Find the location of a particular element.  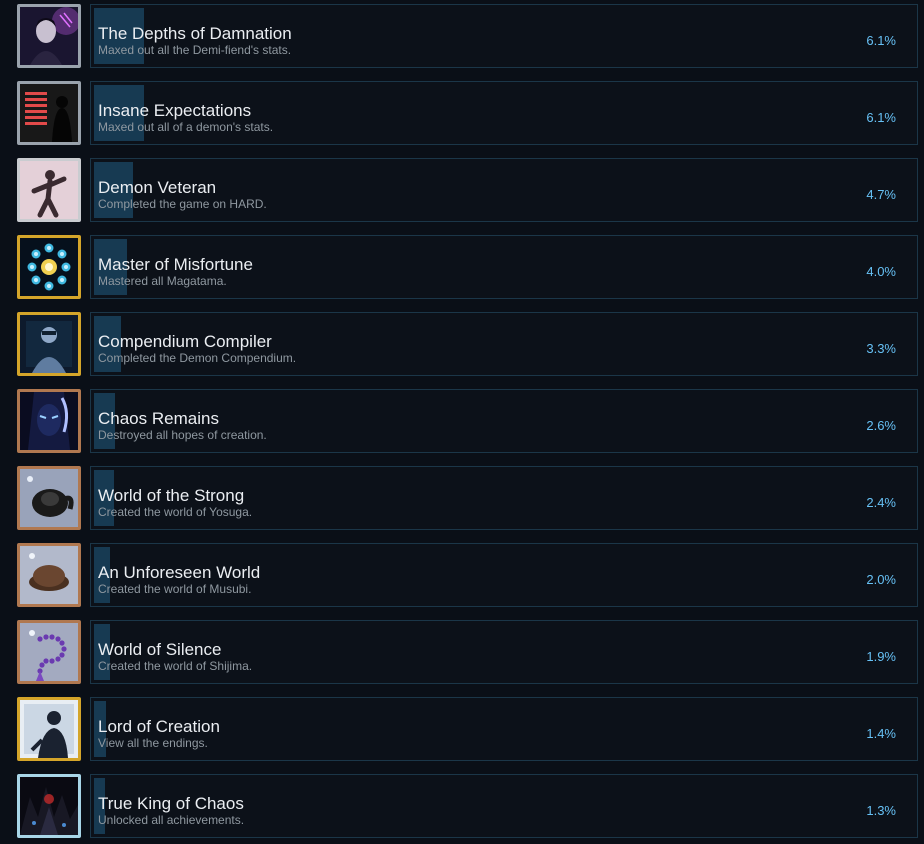

achievement-title: Chaos Remains is located at coordinates (158, 418).